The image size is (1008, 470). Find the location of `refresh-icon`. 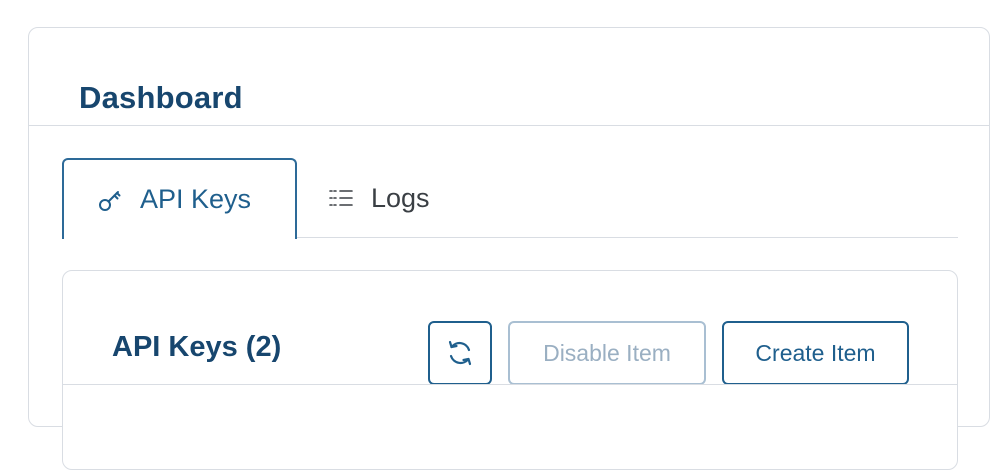

refresh-icon is located at coordinates (460, 353).